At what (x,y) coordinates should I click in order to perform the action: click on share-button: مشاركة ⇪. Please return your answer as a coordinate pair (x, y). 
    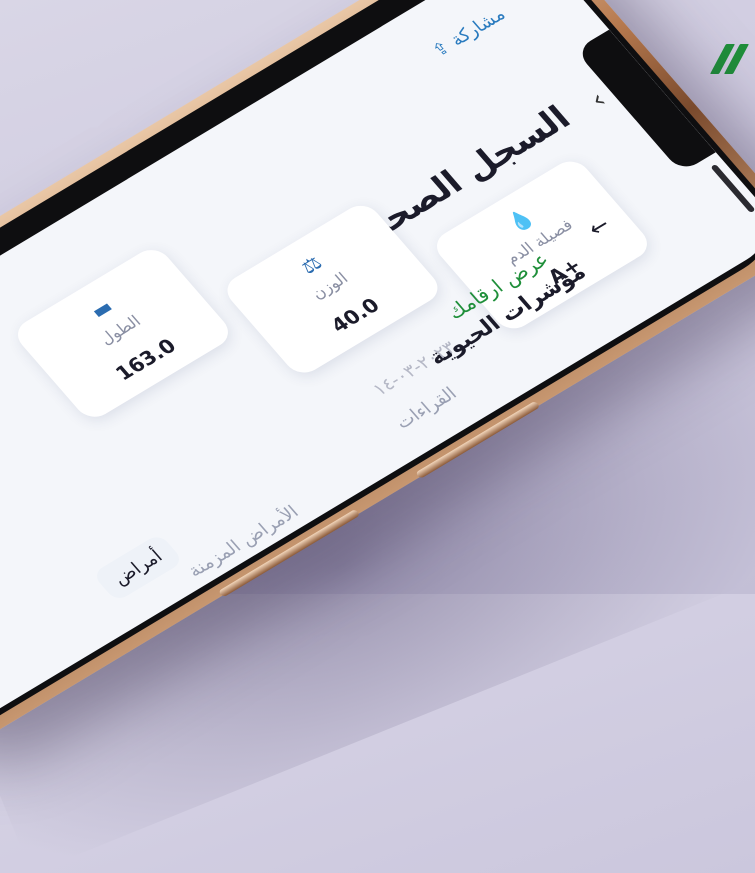
    Looking at the image, I should click on (469, 32).